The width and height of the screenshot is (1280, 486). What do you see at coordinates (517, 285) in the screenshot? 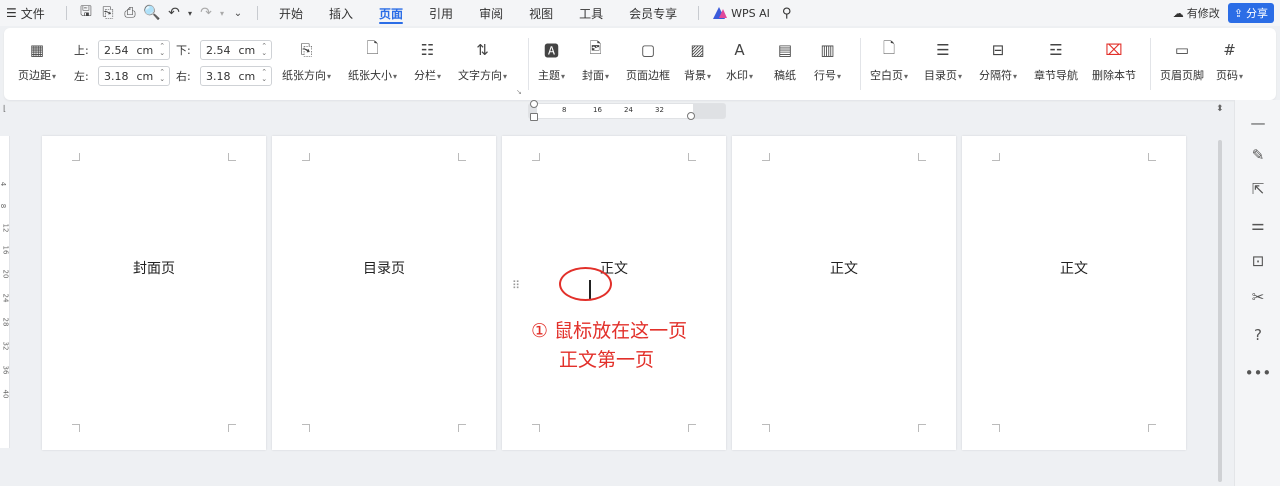
I see `drag-handle-icon: ⠿` at bounding box center [517, 285].